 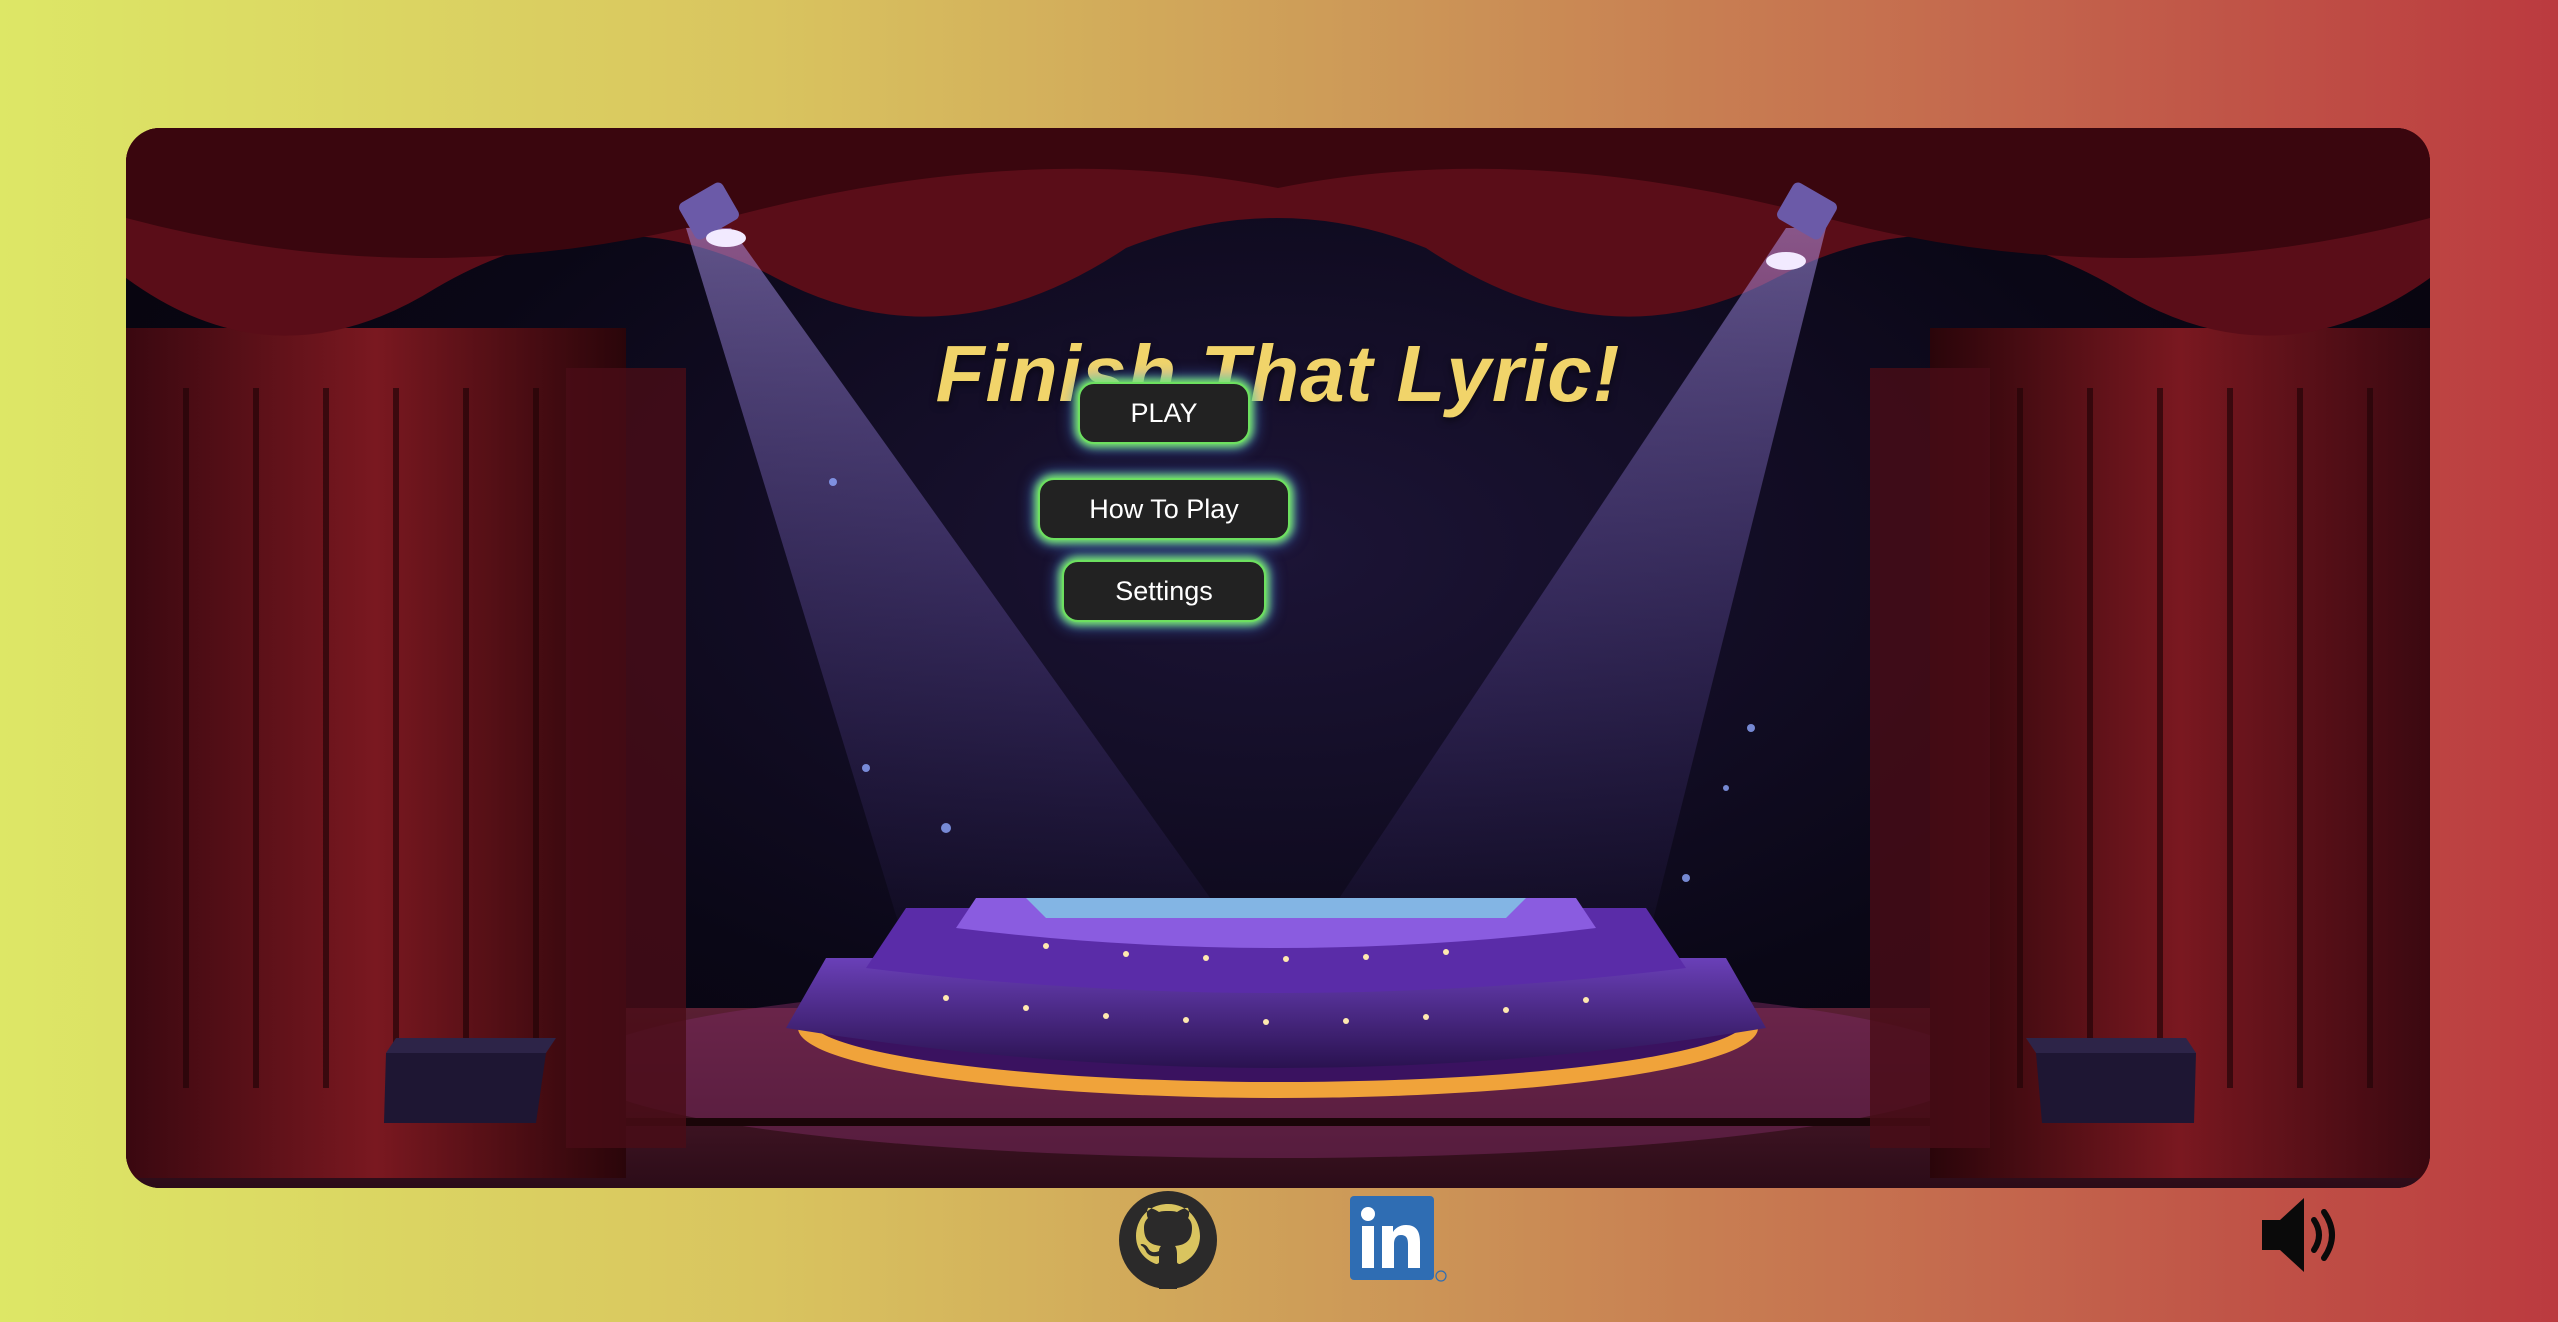 What do you see at coordinates (1164, 413) in the screenshot?
I see `play-button: PLAY` at bounding box center [1164, 413].